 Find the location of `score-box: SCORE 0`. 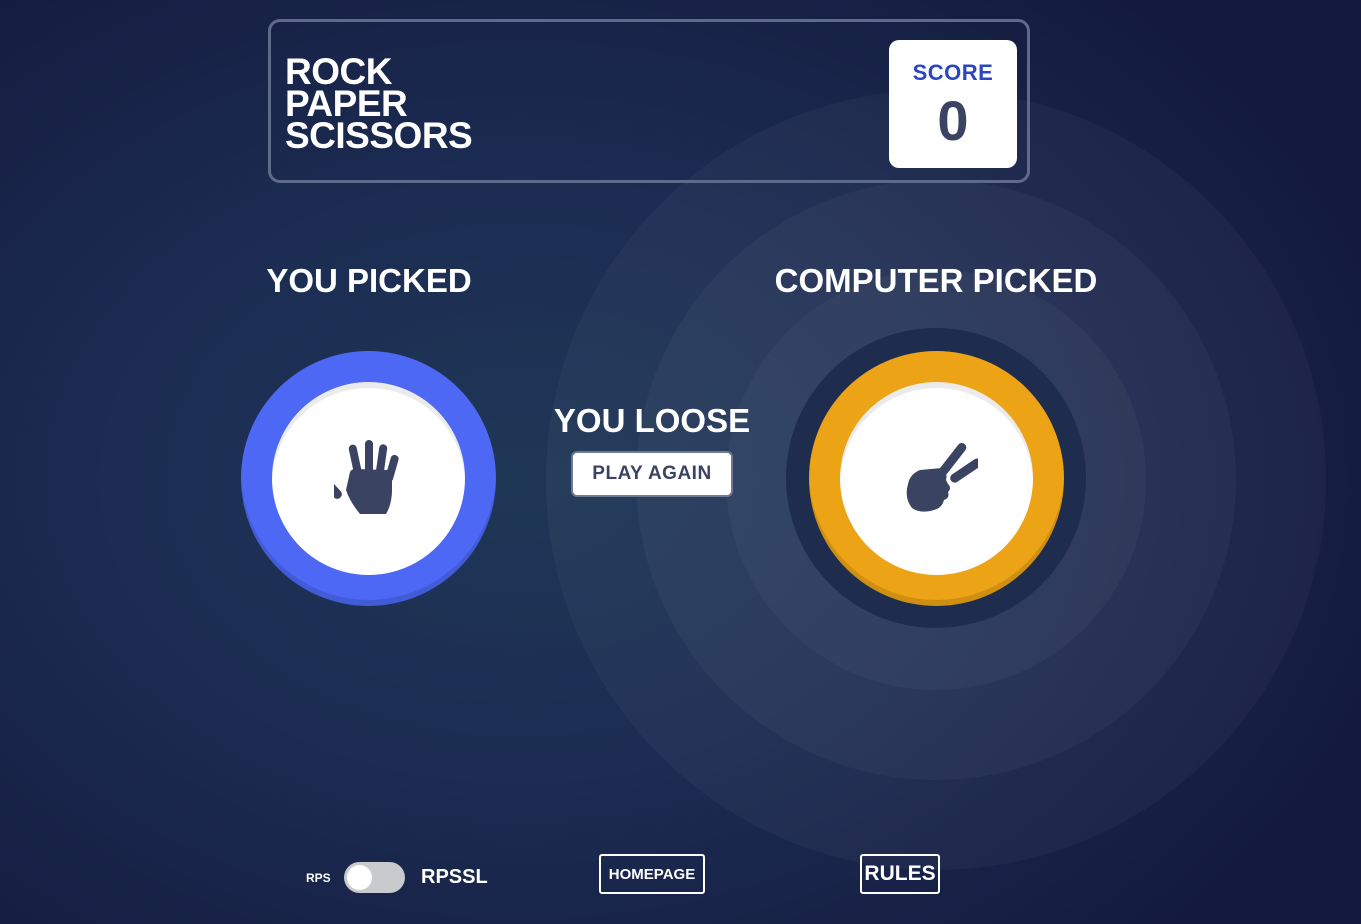

score-box: SCORE 0 is located at coordinates (953, 104).